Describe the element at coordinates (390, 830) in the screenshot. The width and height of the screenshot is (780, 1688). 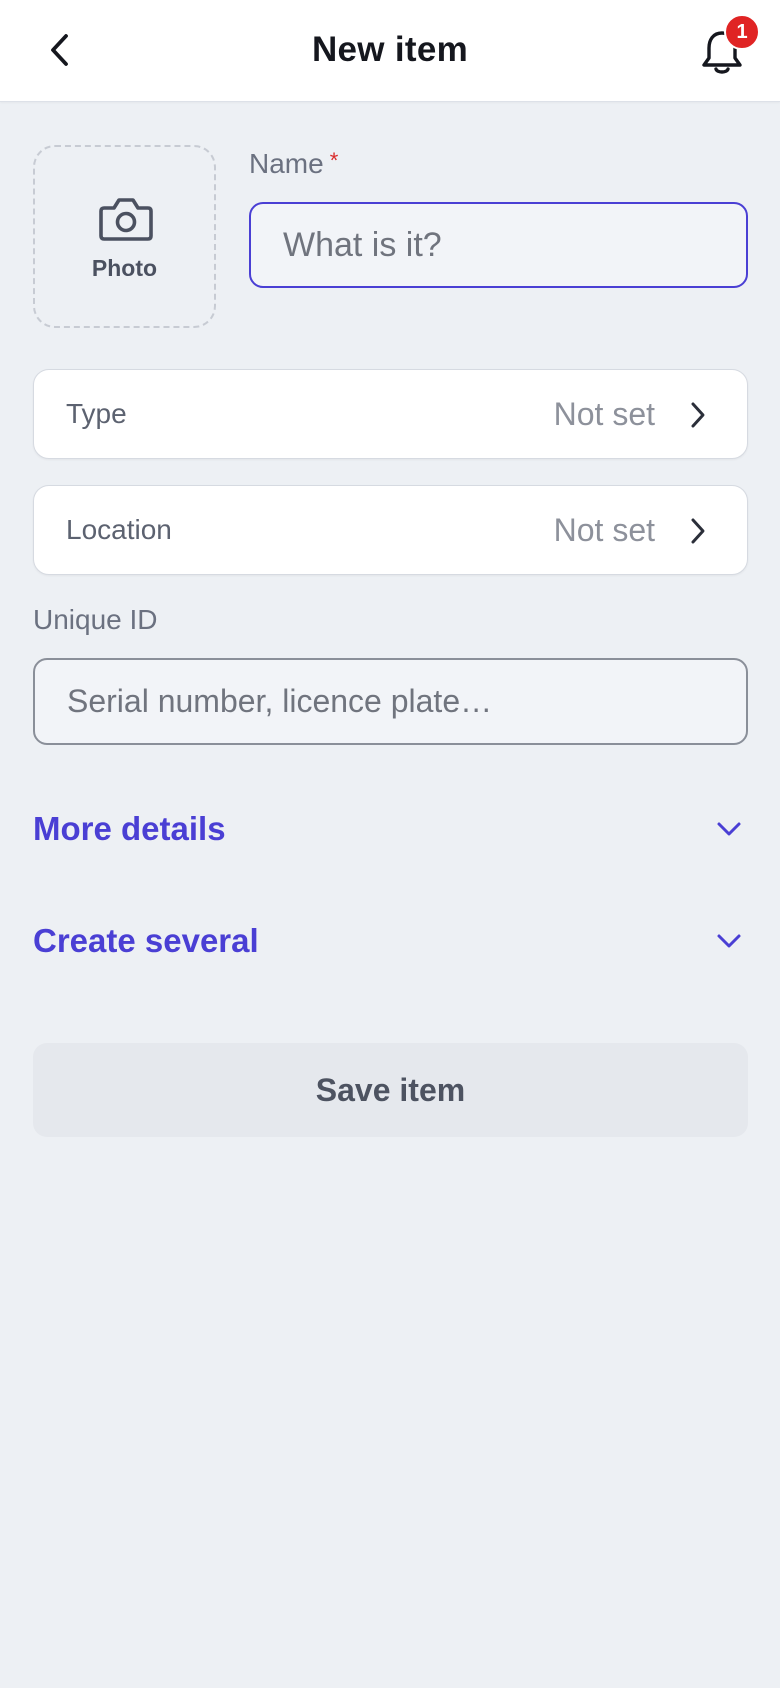
I see `more-details-toggle: More details` at that location.